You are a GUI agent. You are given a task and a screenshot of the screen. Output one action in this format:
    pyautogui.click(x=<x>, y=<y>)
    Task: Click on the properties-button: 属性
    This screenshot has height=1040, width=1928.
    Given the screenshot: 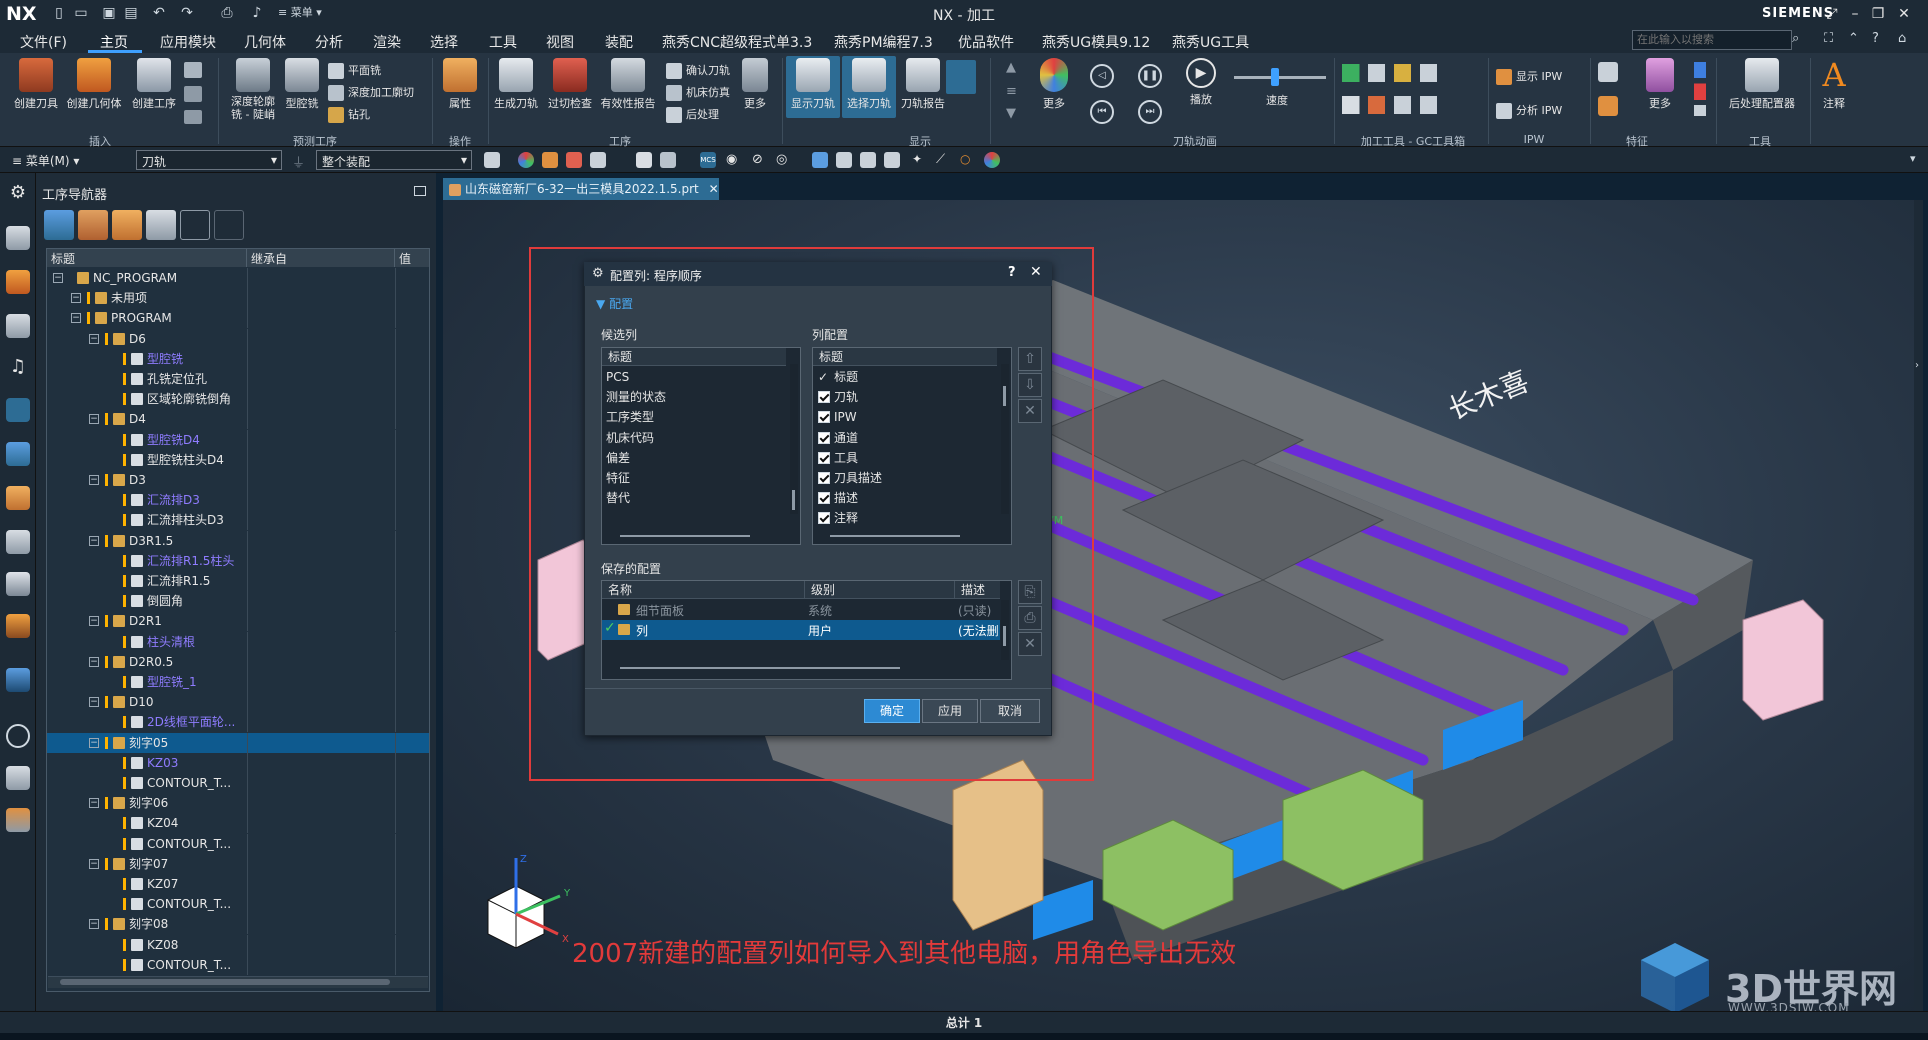 What is the action you would take?
    pyautogui.click(x=460, y=84)
    